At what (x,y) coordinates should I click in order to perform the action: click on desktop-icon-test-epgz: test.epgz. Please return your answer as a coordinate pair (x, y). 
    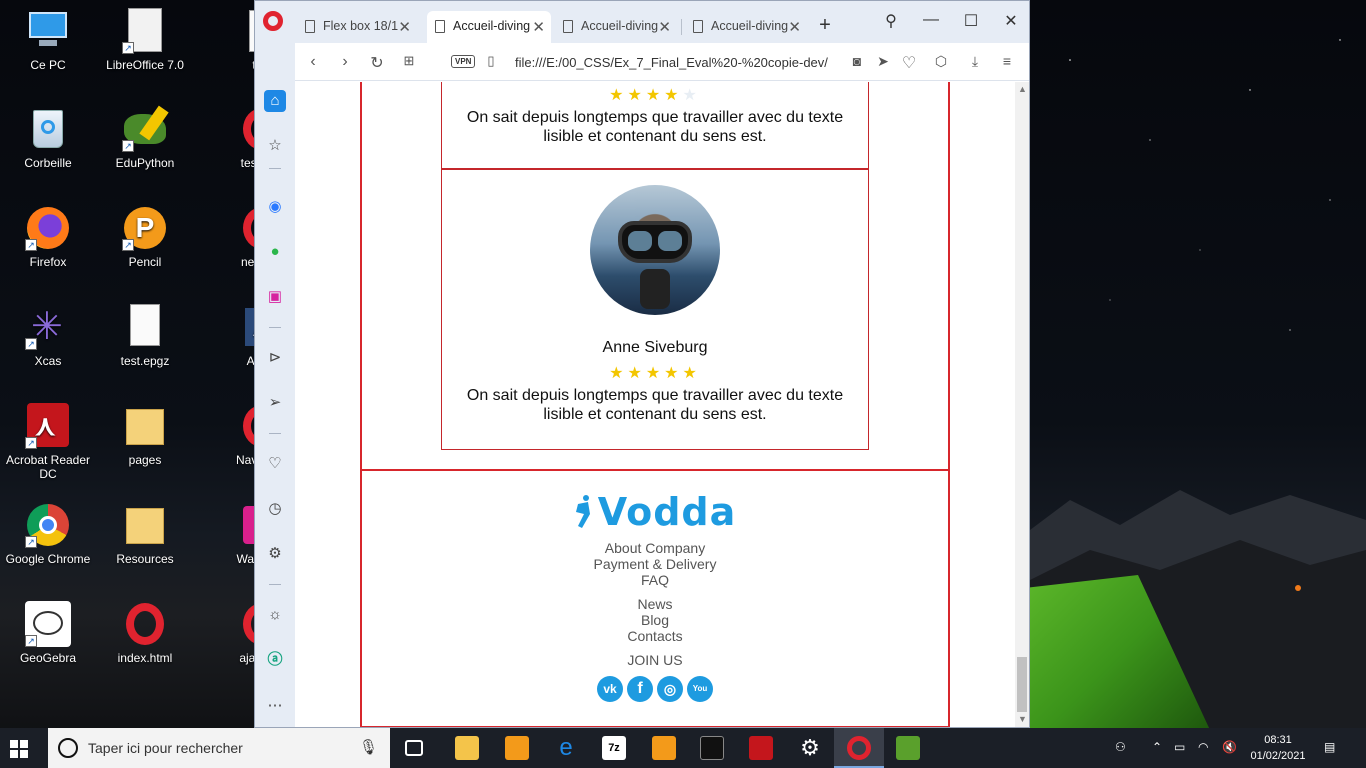
    Looking at the image, I should click on (145, 336).